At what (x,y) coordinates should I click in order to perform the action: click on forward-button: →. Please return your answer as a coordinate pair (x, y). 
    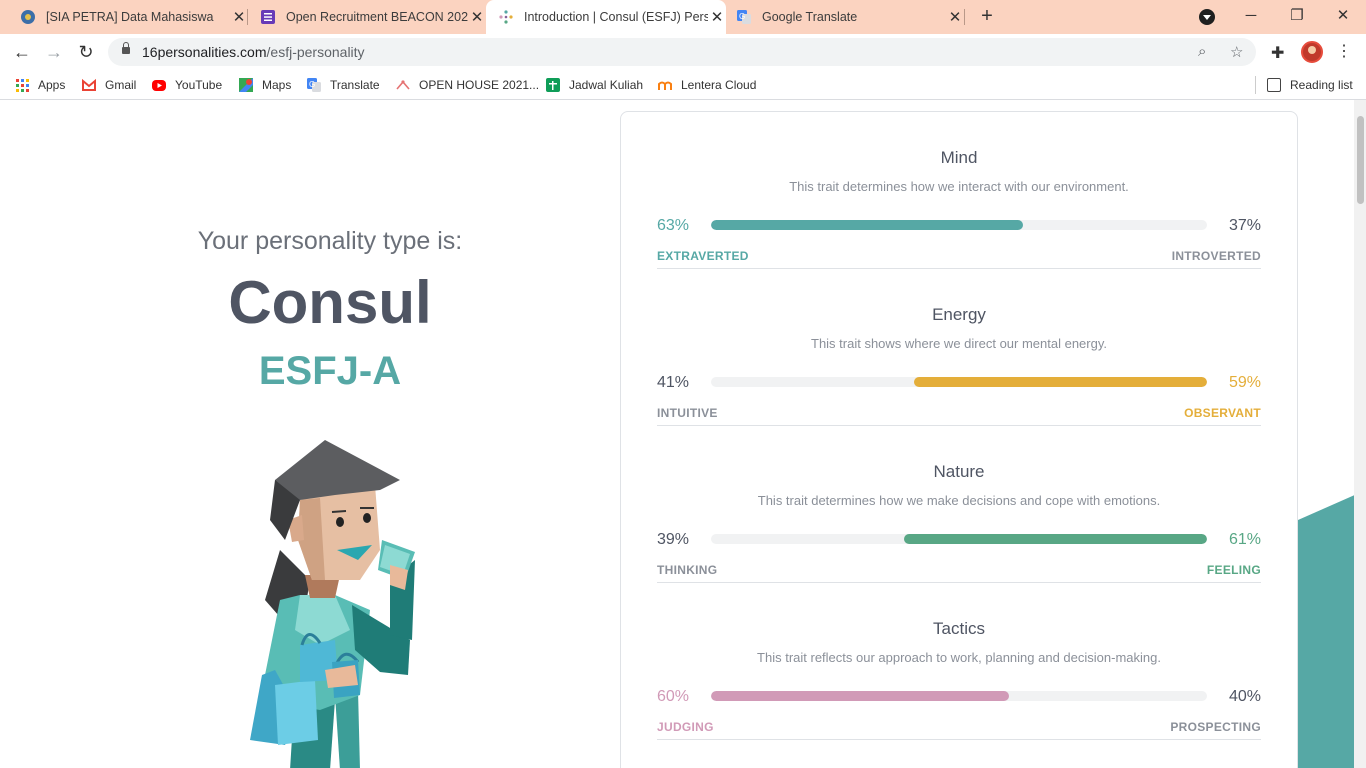
    Looking at the image, I should click on (54, 52).